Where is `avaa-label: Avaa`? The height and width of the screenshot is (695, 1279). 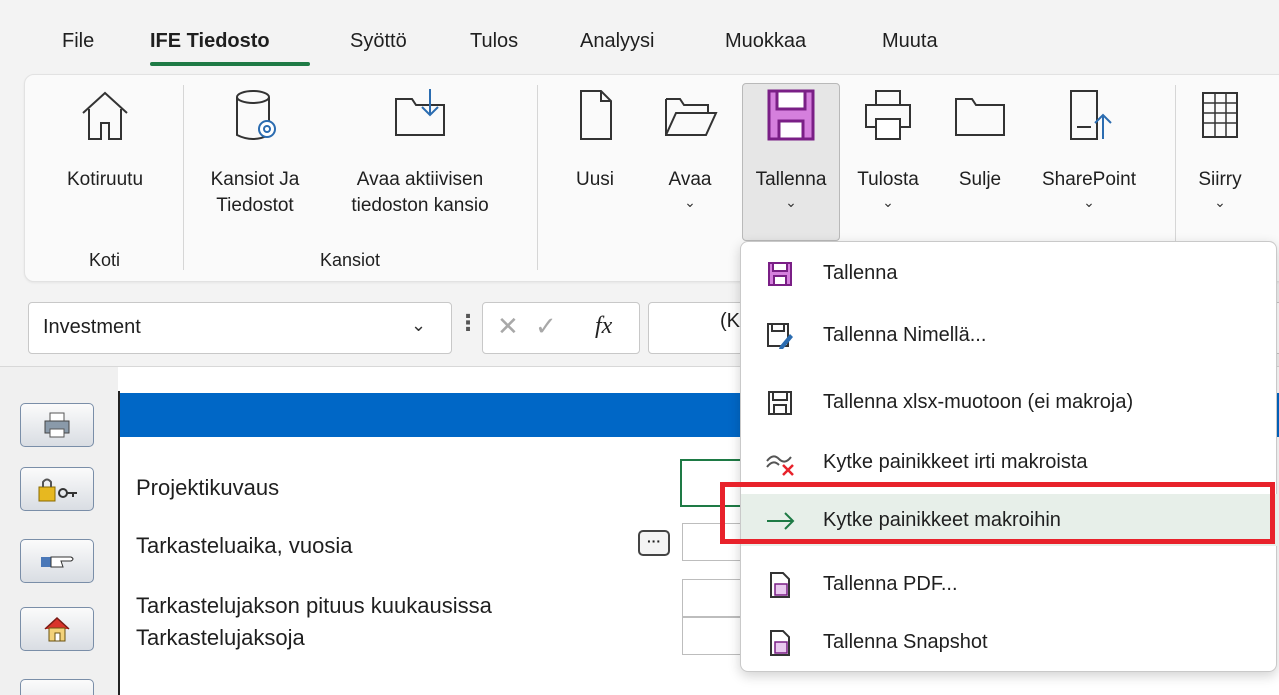 avaa-label: Avaa is located at coordinates (690, 179).